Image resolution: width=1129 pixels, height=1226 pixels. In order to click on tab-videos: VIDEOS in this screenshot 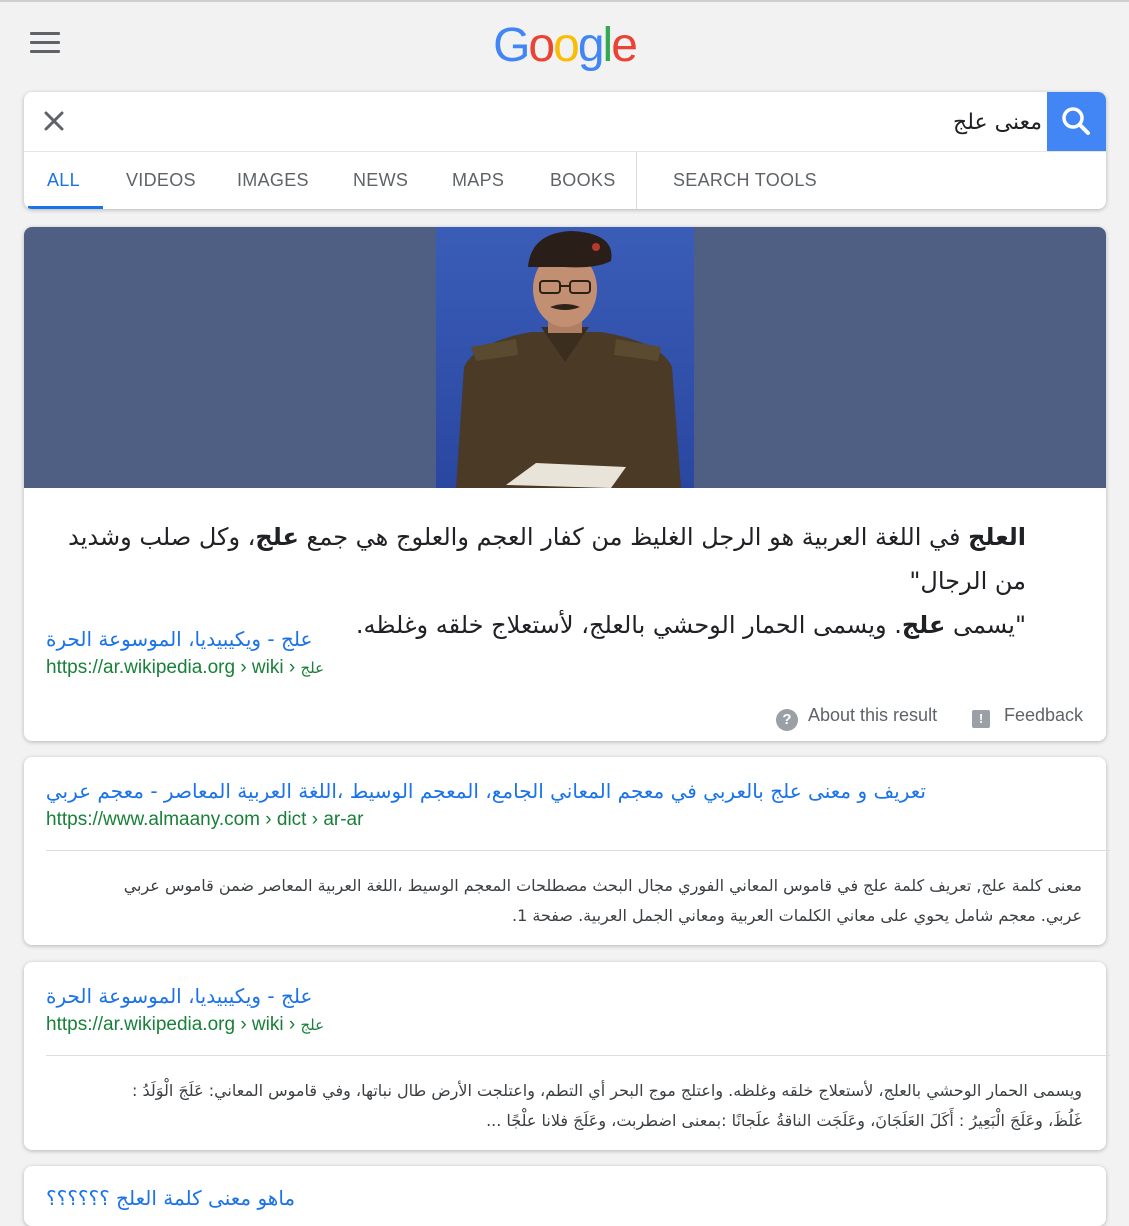, I will do `click(161, 180)`.